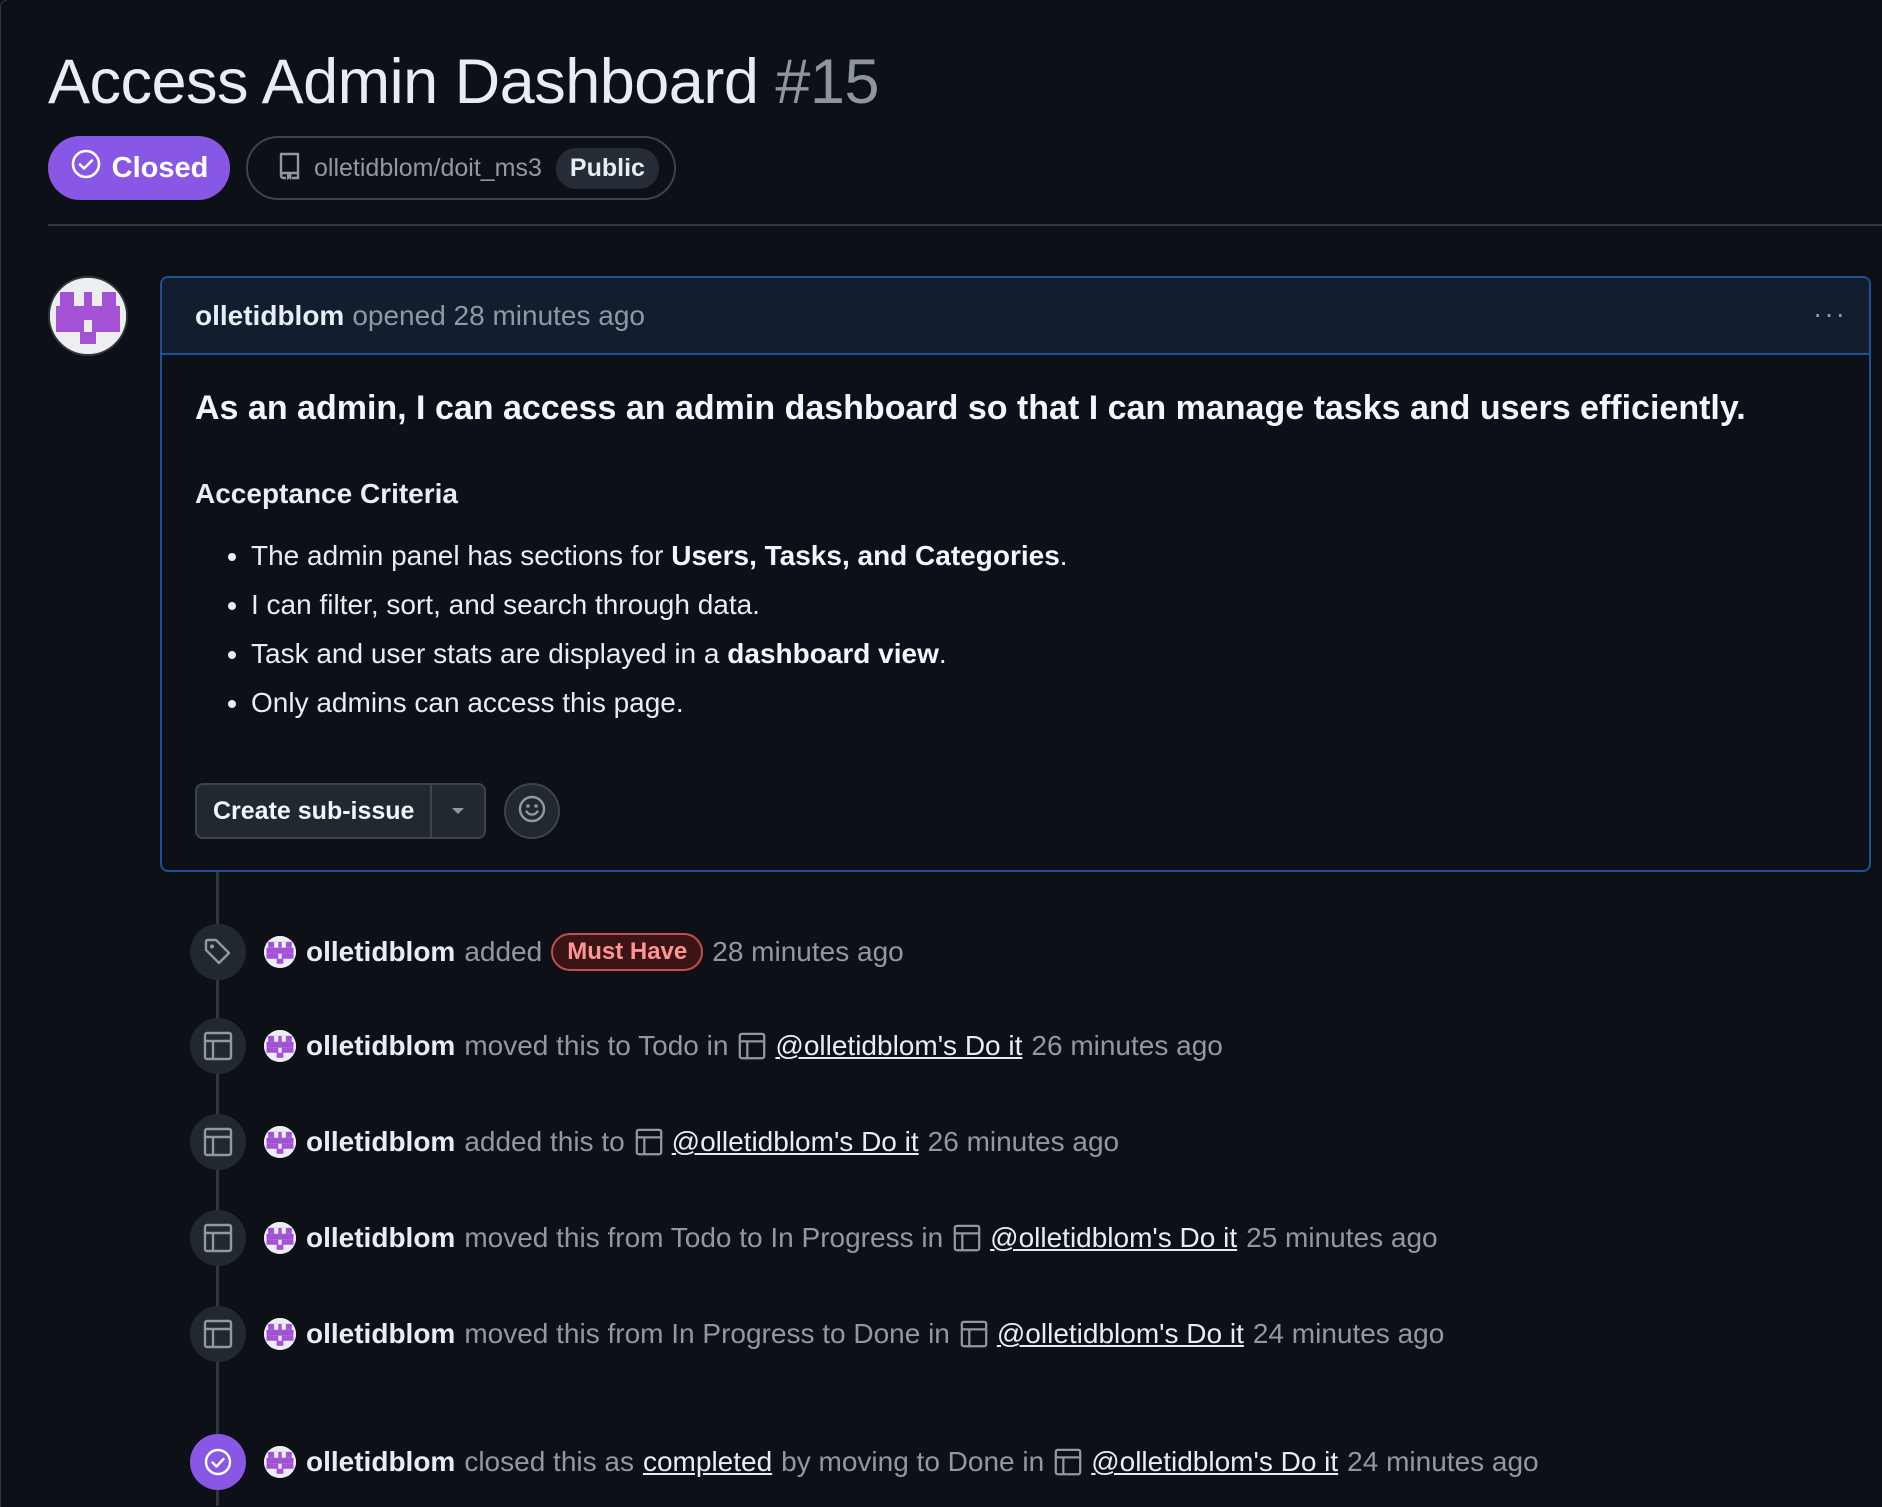 The height and width of the screenshot is (1507, 1882). What do you see at coordinates (833, 653) in the screenshot?
I see `criteria-bold: dashboard view` at bounding box center [833, 653].